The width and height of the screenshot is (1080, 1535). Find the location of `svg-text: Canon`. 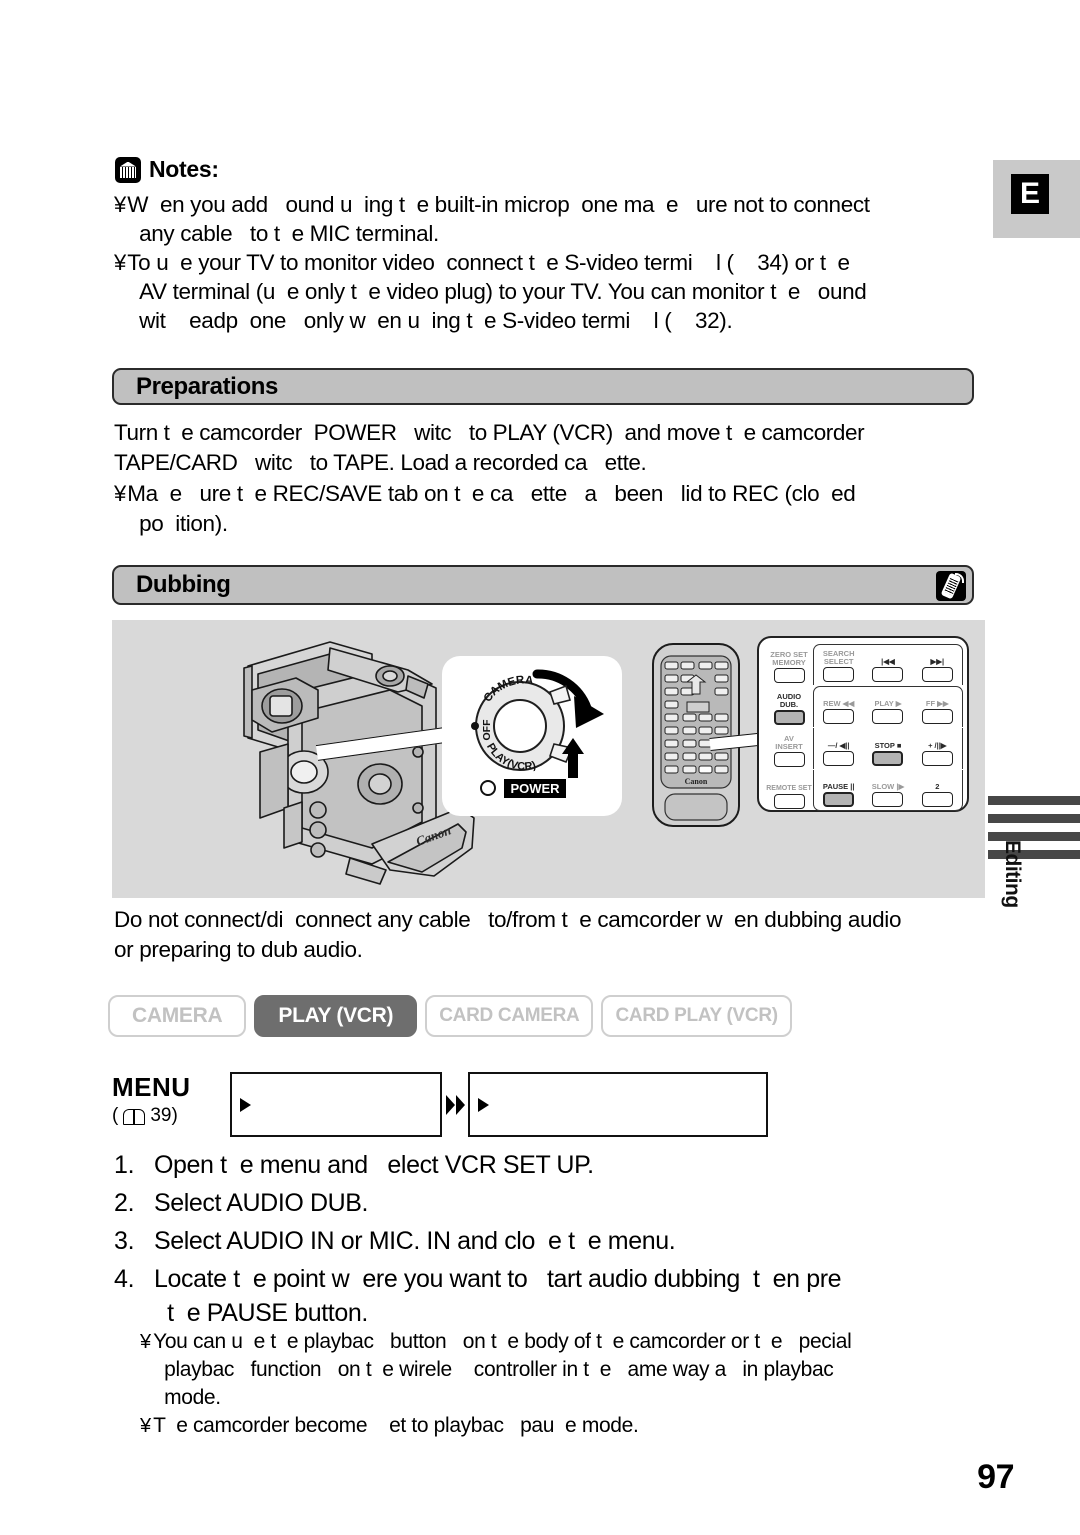

svg-text: Canon is located at coordinates (696, 781).